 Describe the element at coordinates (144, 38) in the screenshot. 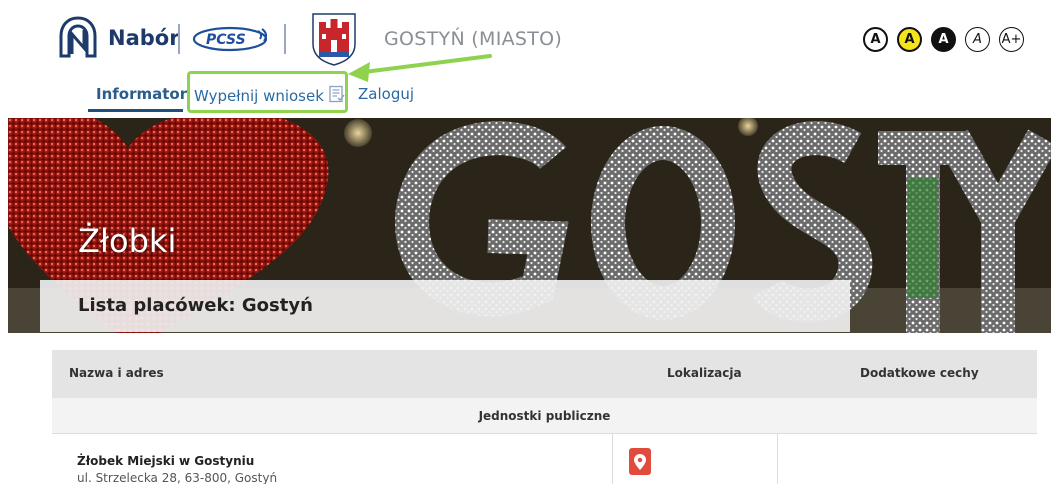

I see `brand-name: Nabór` at that location.